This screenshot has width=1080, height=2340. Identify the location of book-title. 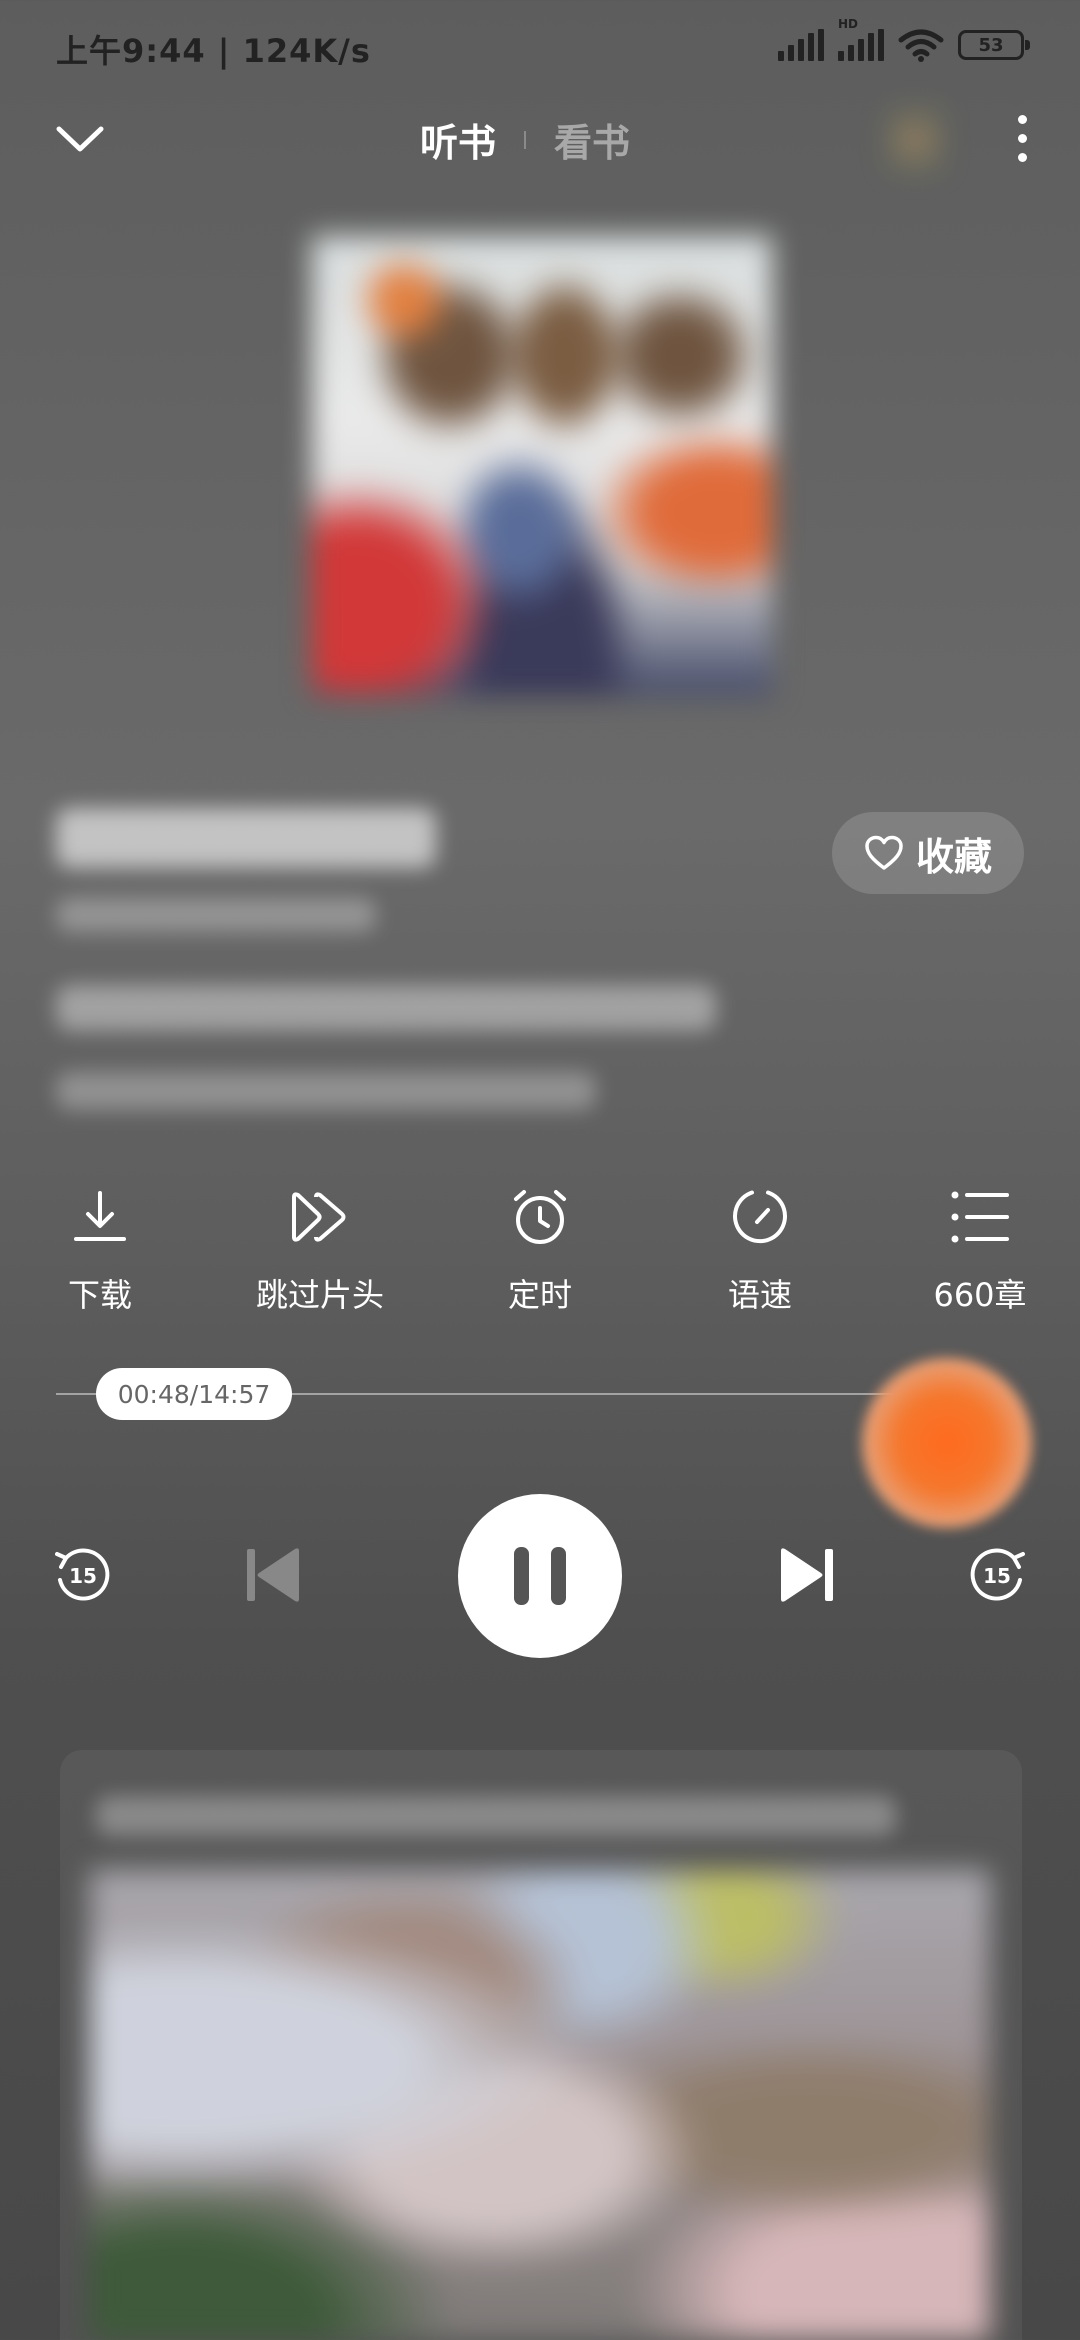
(246, 838).